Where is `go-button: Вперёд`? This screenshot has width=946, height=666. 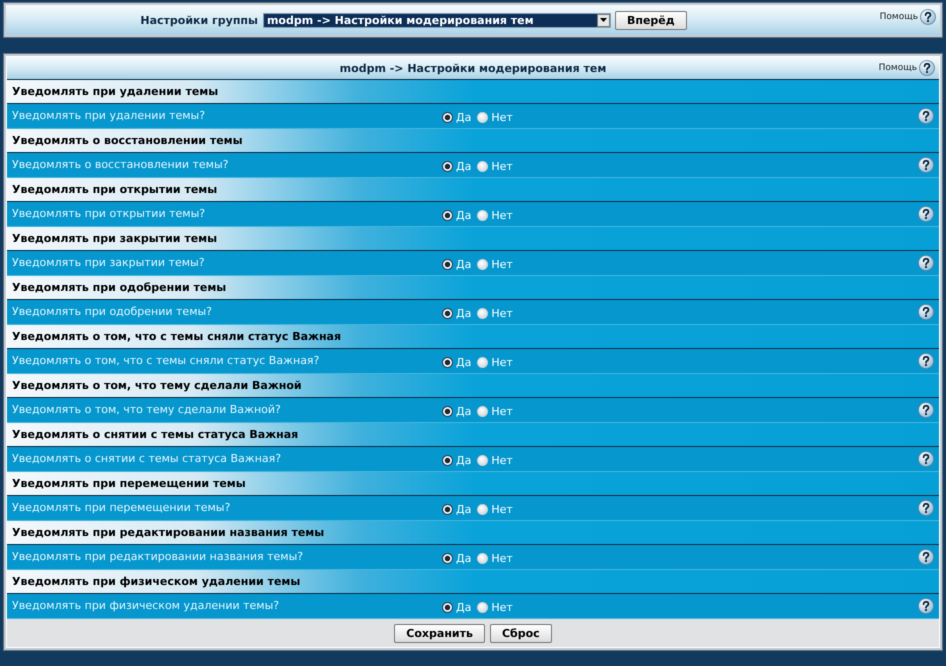 go-button: Вперёд is located at coordinates (650, 20).